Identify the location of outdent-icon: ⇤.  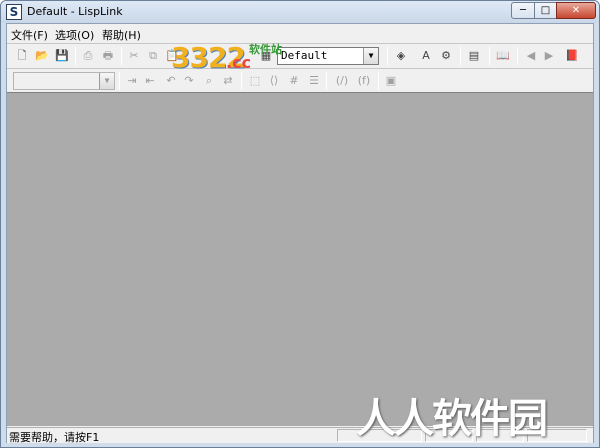
(150, 81).